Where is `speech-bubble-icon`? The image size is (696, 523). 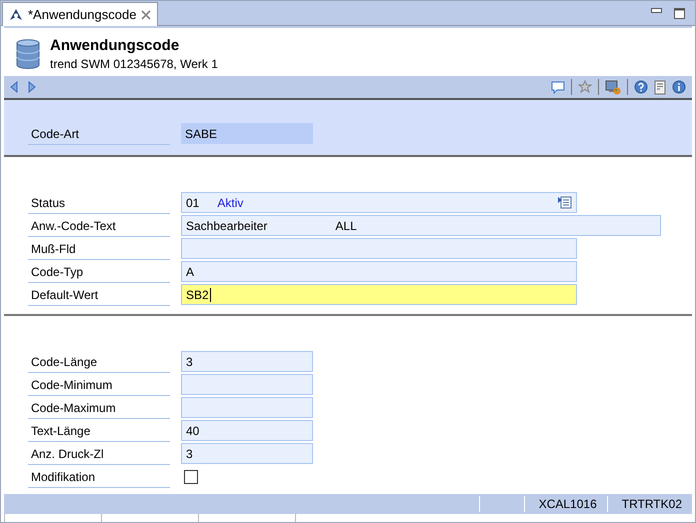 speech-bubble-icon is located at coordinates (558, 87).